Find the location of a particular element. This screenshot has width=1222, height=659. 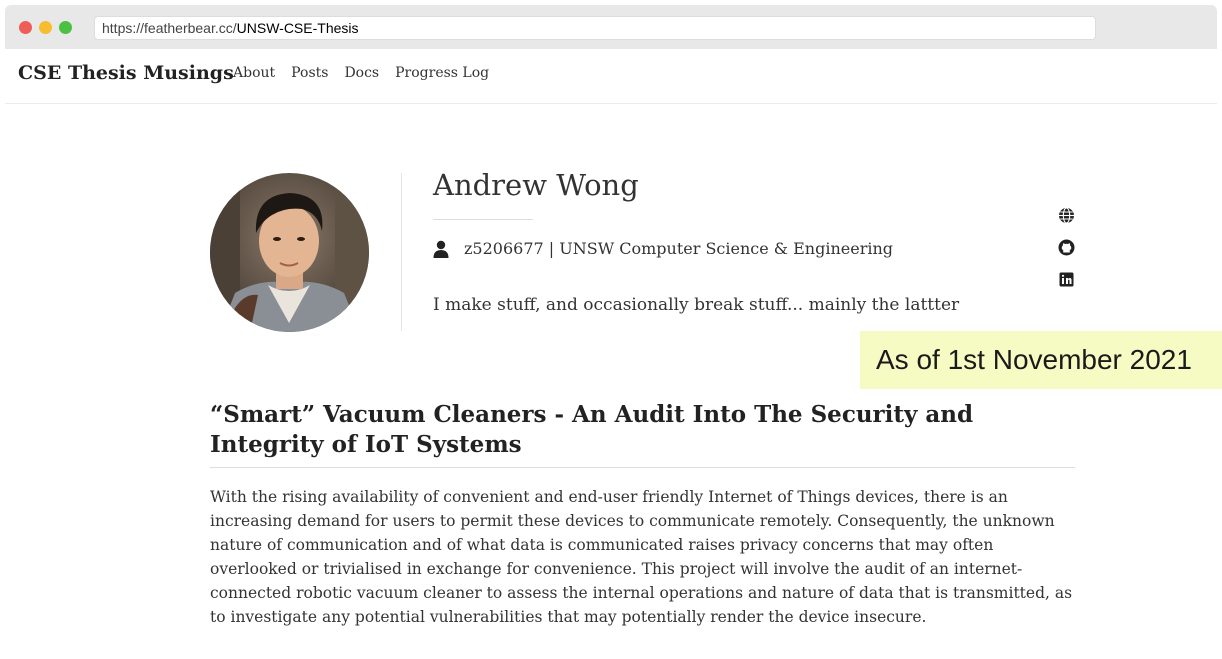

profile-name: Andrew Wong is located at coordinates (536, 185).